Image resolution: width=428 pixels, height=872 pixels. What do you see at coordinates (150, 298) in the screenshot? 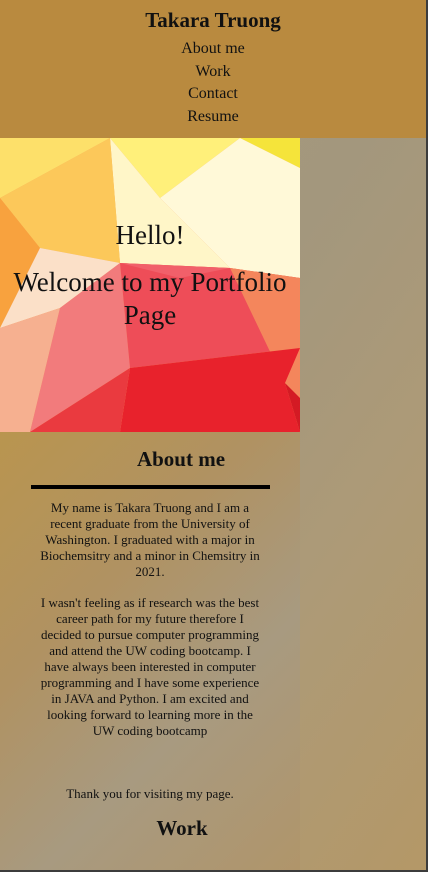
I see `hero-welcome-text: Welcome to my Portfolio Page` at bounding box center [150, 298].